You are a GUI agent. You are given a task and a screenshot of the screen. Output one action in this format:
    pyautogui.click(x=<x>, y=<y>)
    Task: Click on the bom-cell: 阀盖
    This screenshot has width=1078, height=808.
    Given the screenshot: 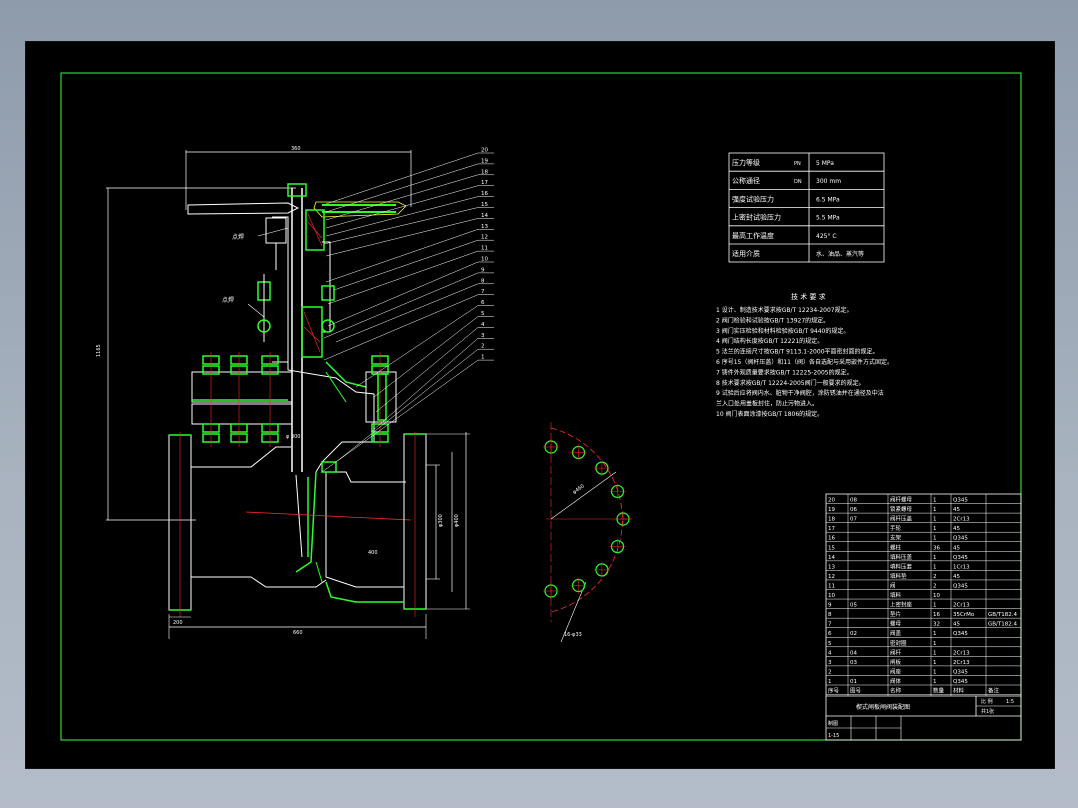 What is the action you would take?
    pyautogui.click(x=896, y=633)
    